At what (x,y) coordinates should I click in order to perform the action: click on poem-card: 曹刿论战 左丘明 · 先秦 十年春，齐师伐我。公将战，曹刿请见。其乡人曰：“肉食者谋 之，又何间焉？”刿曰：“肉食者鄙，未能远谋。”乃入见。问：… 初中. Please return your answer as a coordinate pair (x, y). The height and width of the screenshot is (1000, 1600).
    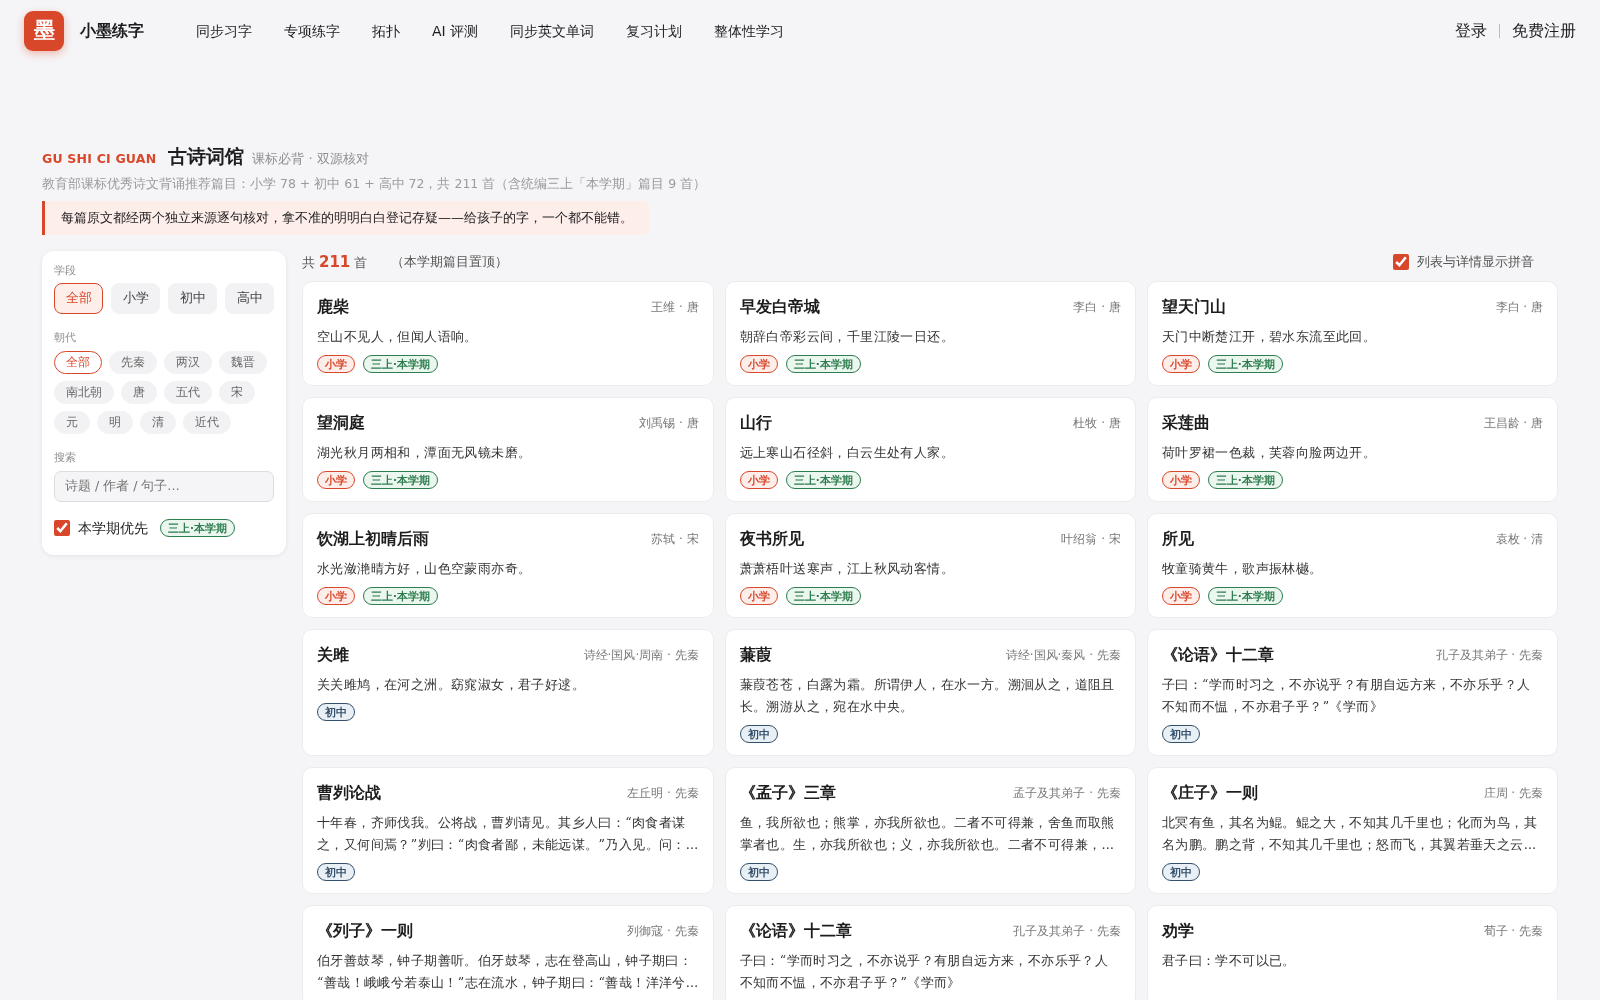
    Looking at the image, I should click on (508, 831).